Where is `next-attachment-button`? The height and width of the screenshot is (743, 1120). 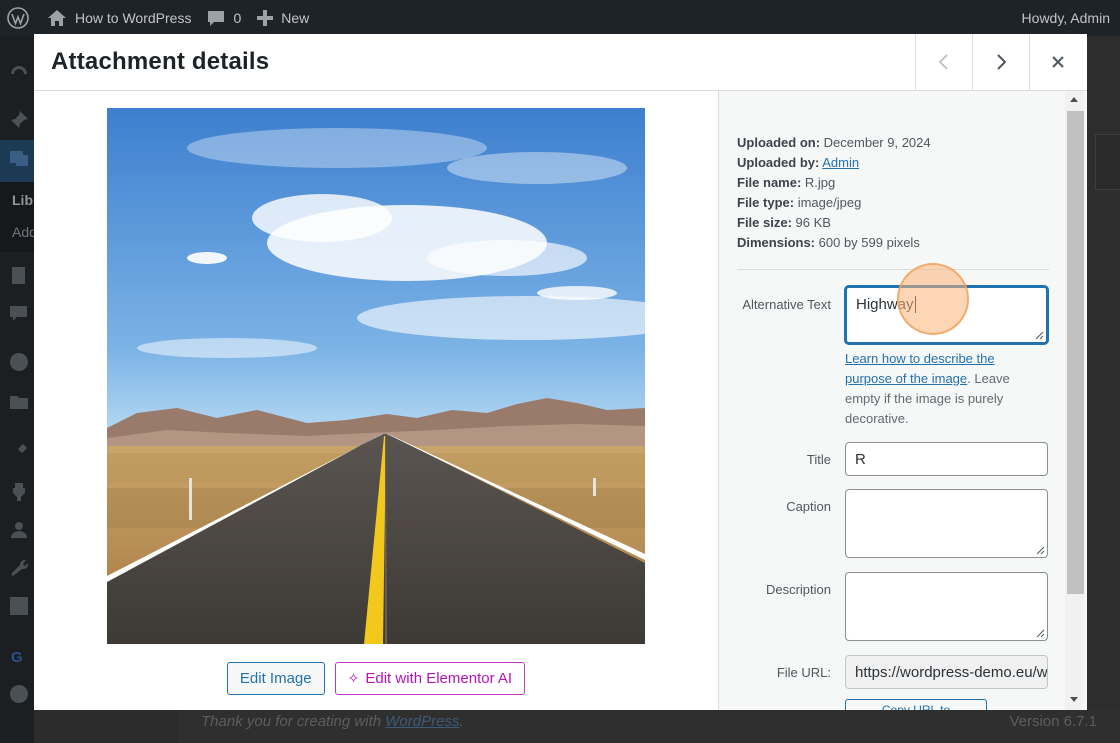 next-attachment-button is located at coordinates (1000, 62).